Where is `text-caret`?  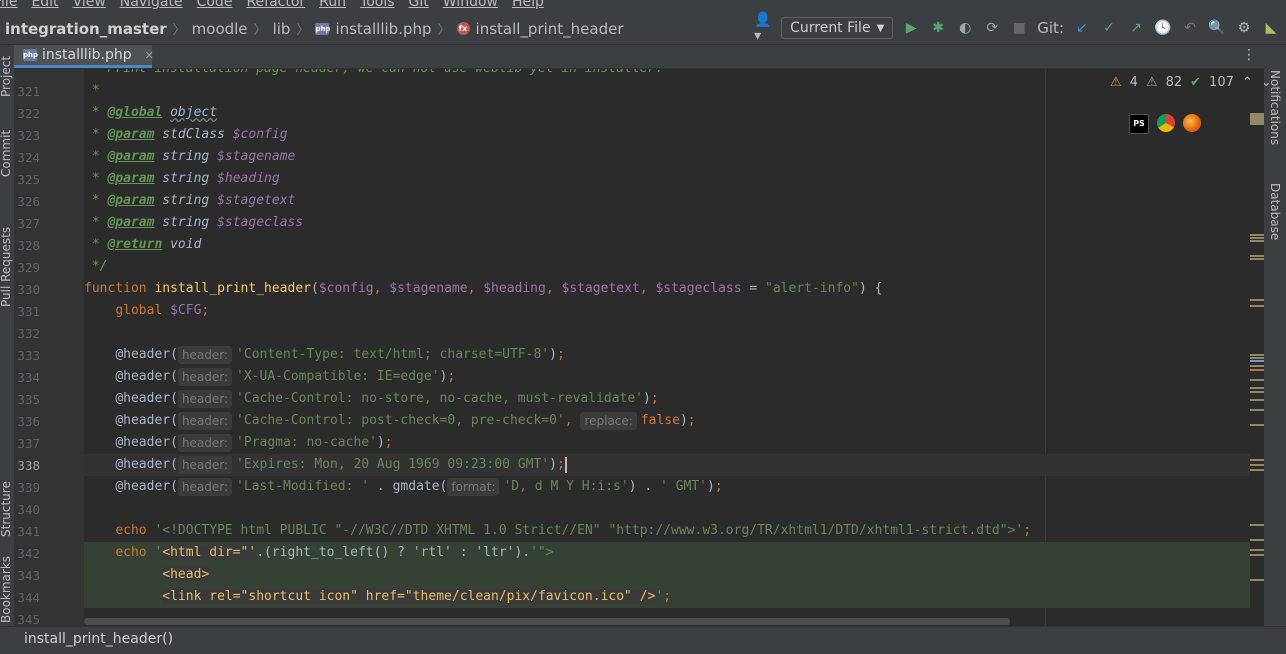 text-caret is located at coordinates (565, 464).